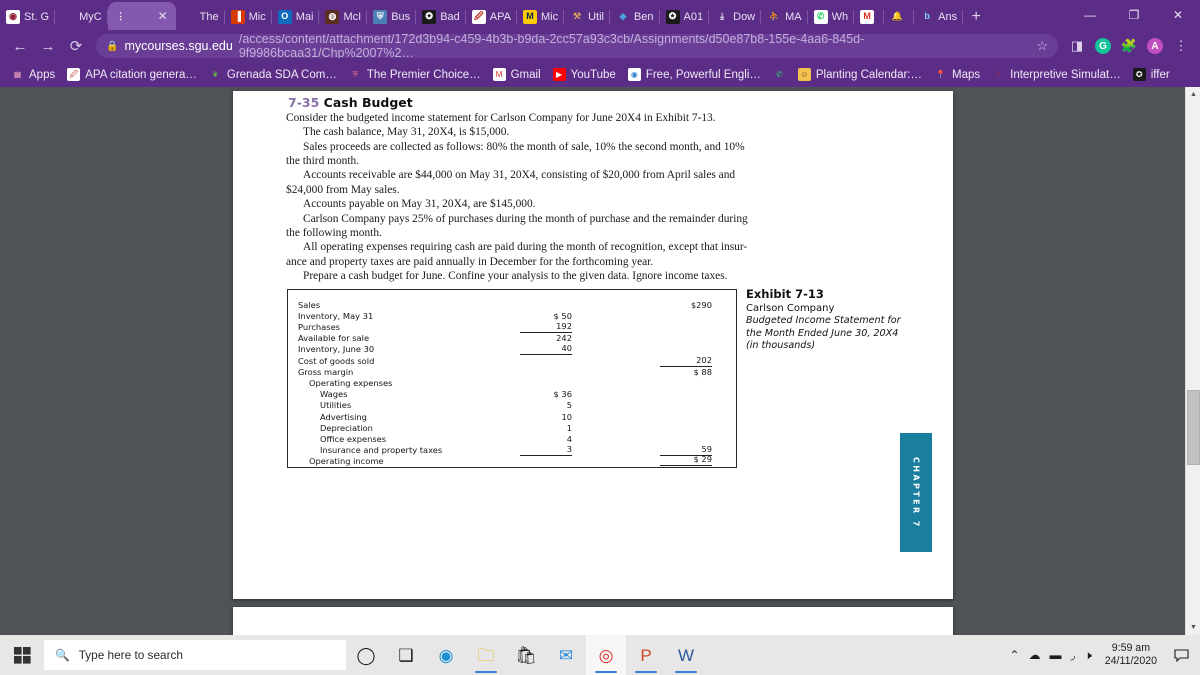  I want to click on browser-tab-12: ◆ Ben, so click(635, 16).